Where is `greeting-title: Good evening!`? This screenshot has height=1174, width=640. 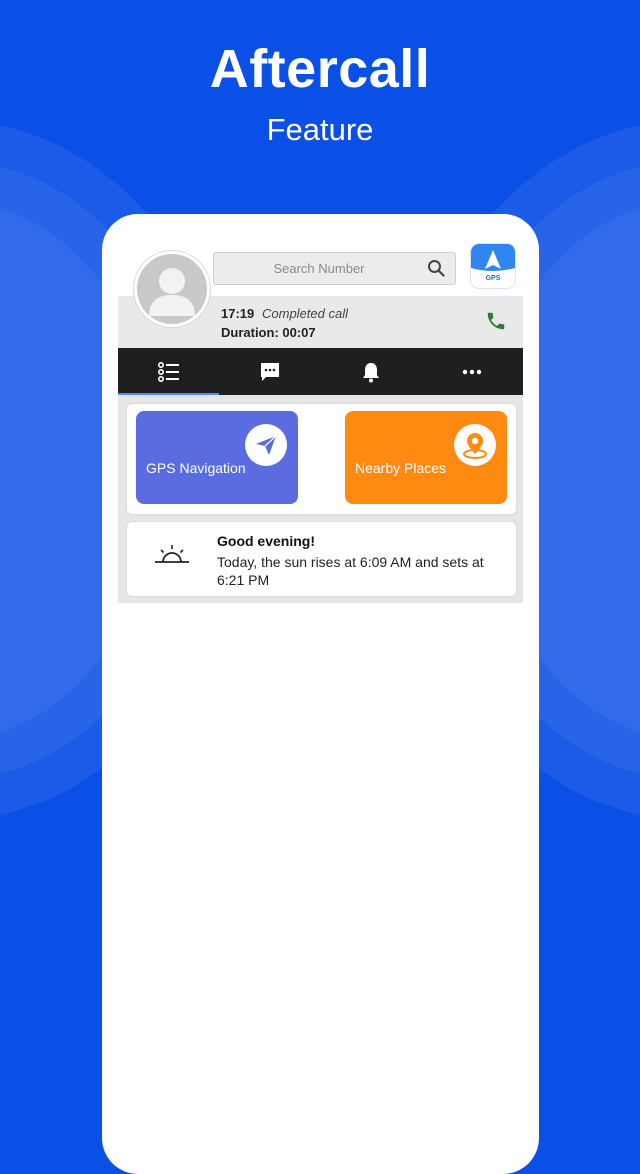
greeting-title: Good evening! is located at coordinates (266, 541).